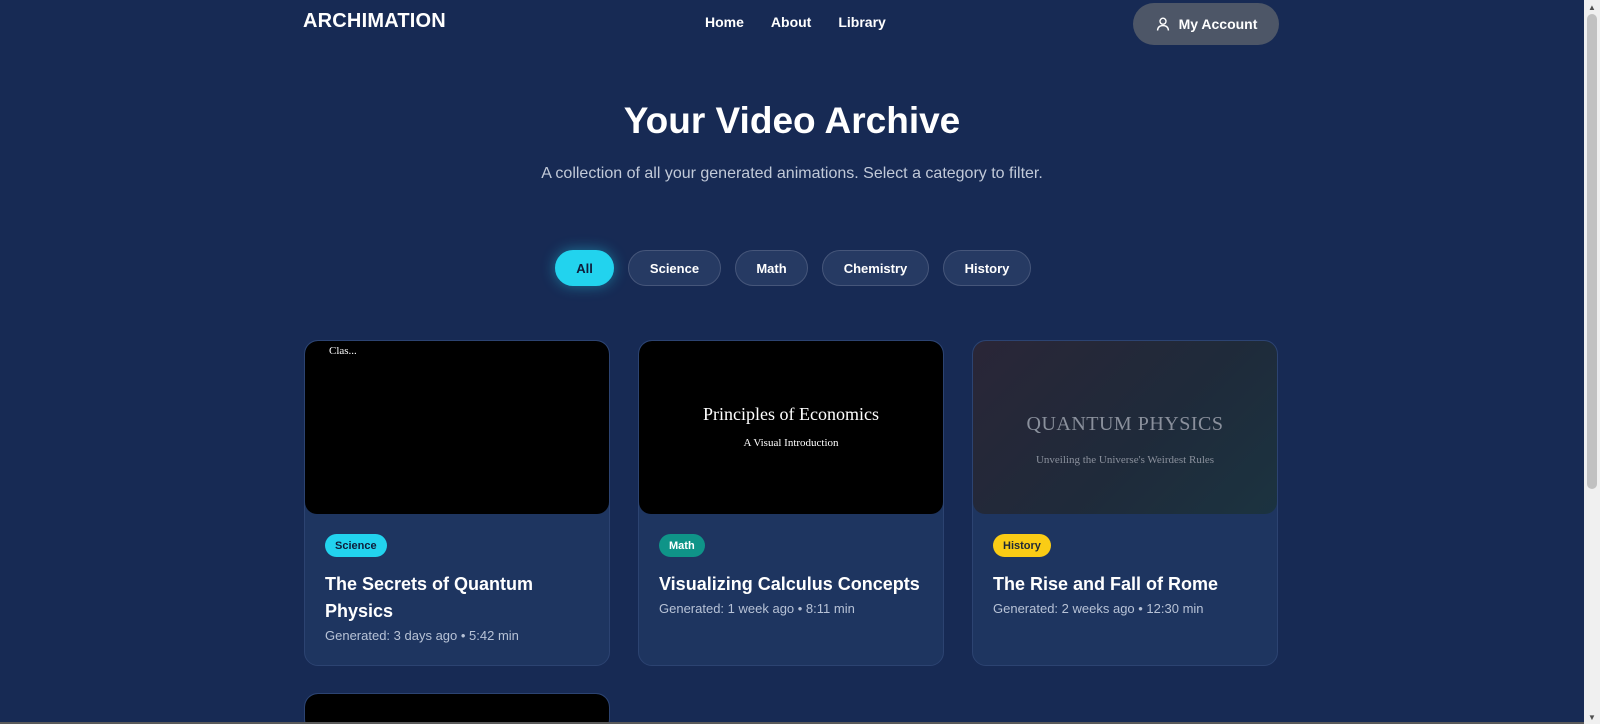 This screenshot has width=1600, height=724. What do you see at coordinates (1125, 460) in the screenshot?
I see `thumbnail-subtitle: Unveiling the Universe's Weirdest Rules` at bounding box center [1125, 460].